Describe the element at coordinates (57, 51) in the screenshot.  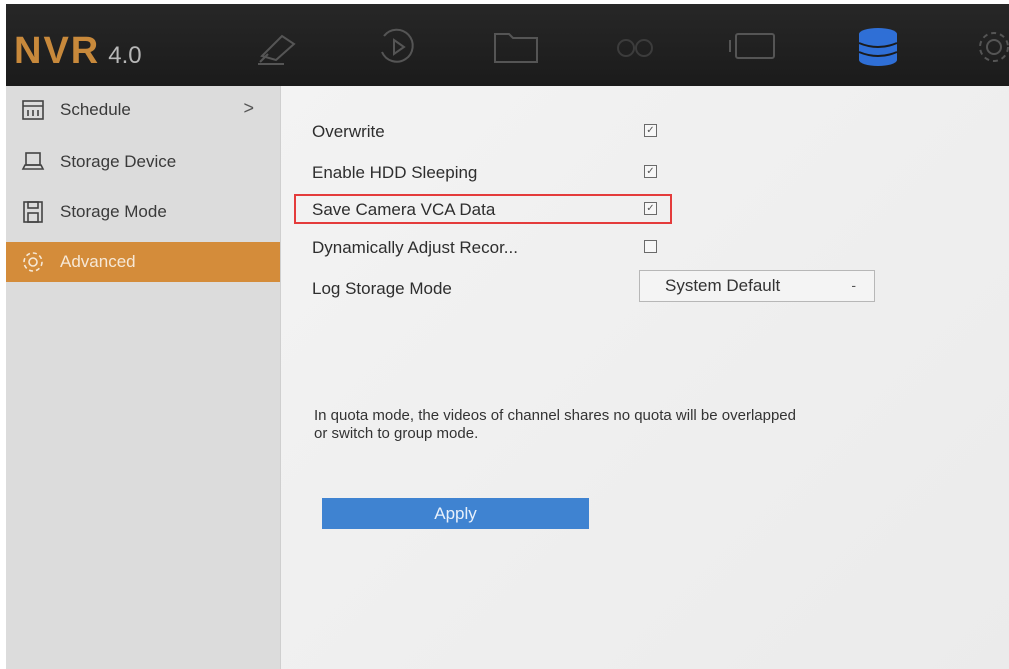
I see `logo-text: NVR` at that location.